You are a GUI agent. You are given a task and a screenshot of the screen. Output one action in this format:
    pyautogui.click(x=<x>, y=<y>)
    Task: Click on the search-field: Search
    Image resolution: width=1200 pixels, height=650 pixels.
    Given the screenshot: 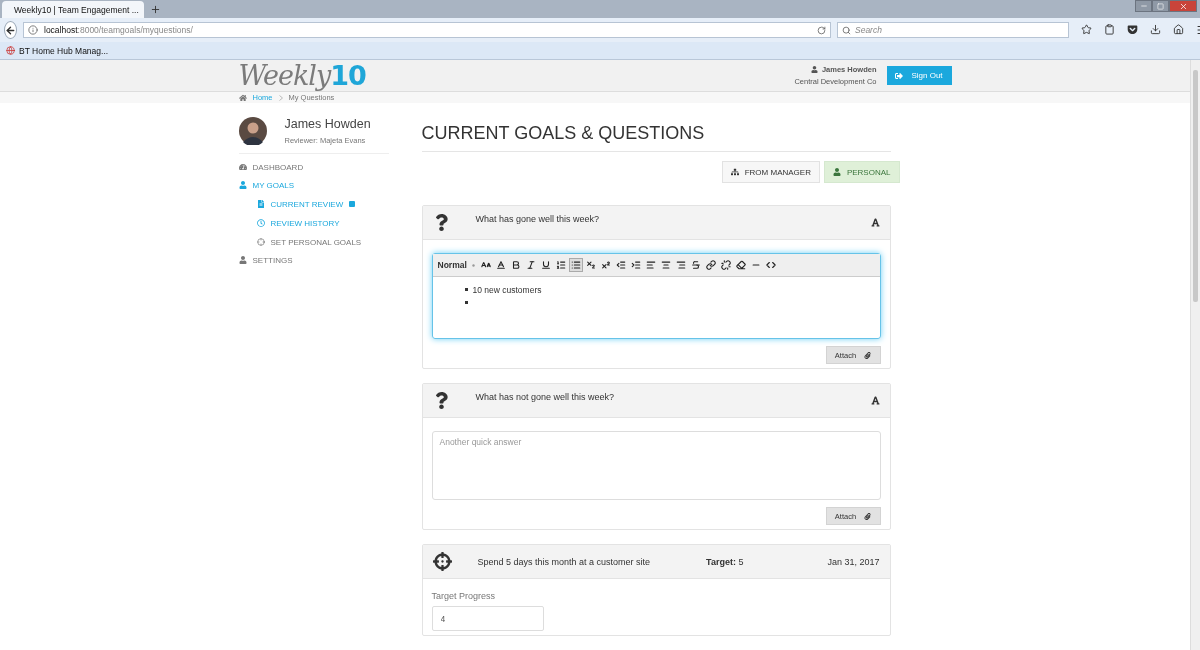 What is the action you would take?
    pyautogui.click(x=953, y=30)
    